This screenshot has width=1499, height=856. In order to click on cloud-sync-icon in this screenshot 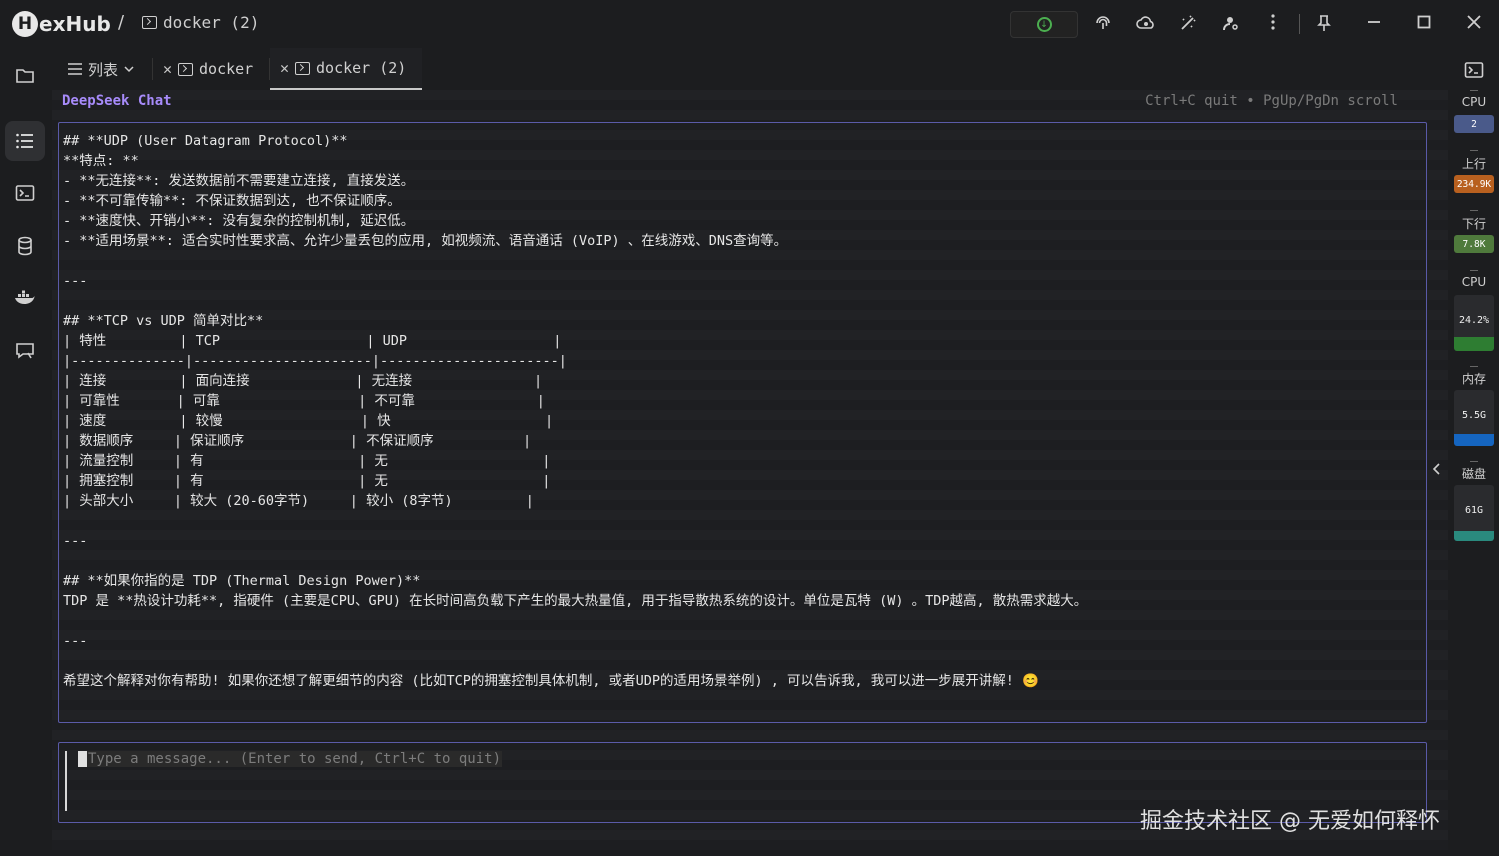, I will do `click(1146, 24)`.